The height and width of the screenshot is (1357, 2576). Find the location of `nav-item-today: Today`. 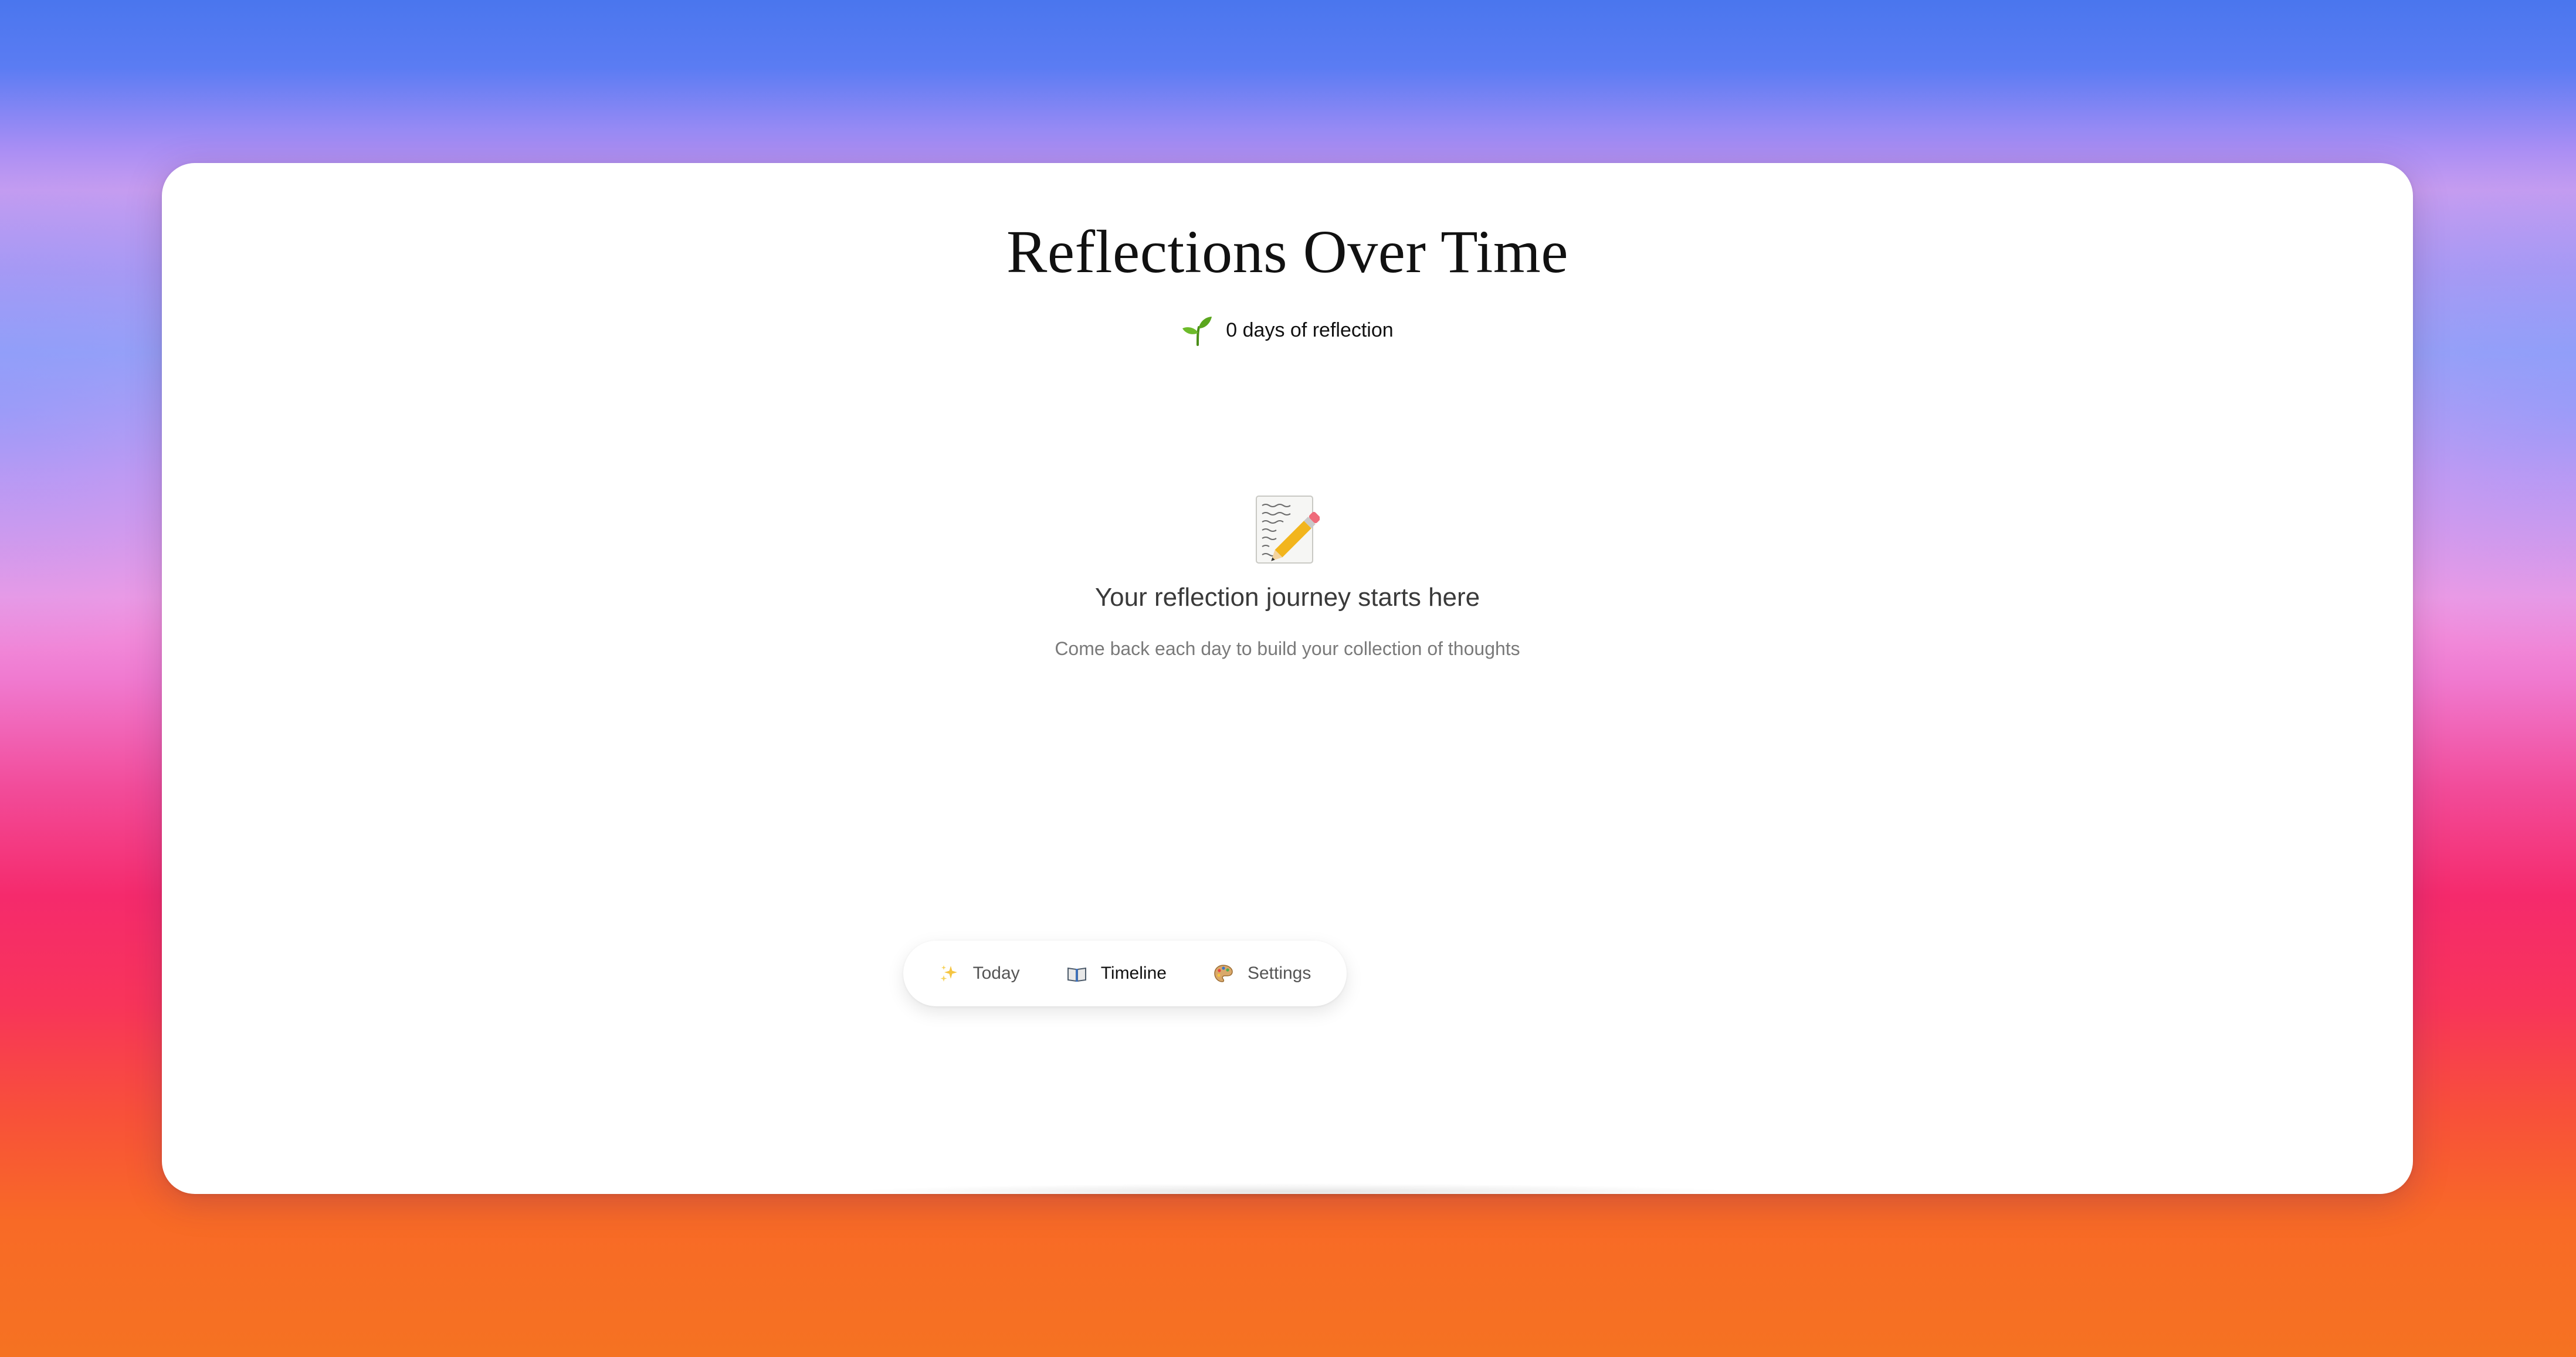

nav-item-today: Today is located at coordinates (980, 973).